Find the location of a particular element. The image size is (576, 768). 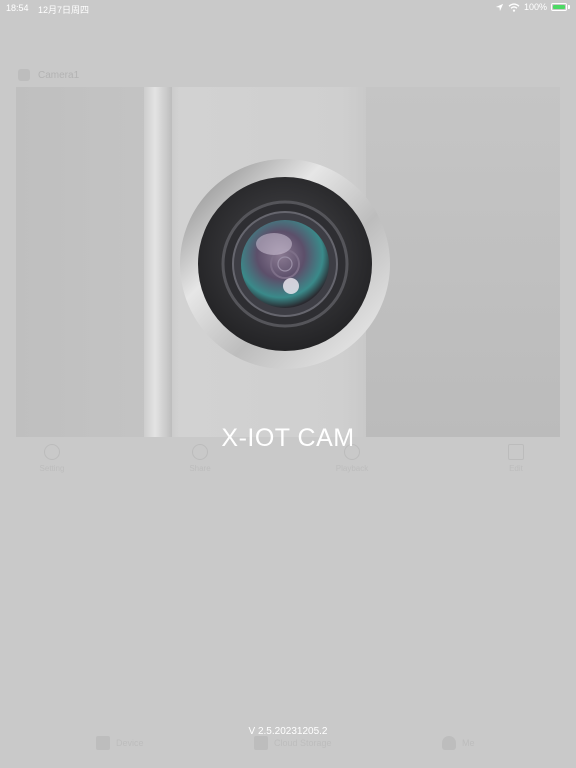

action-label: Setting is located at coordinates (52, 468).